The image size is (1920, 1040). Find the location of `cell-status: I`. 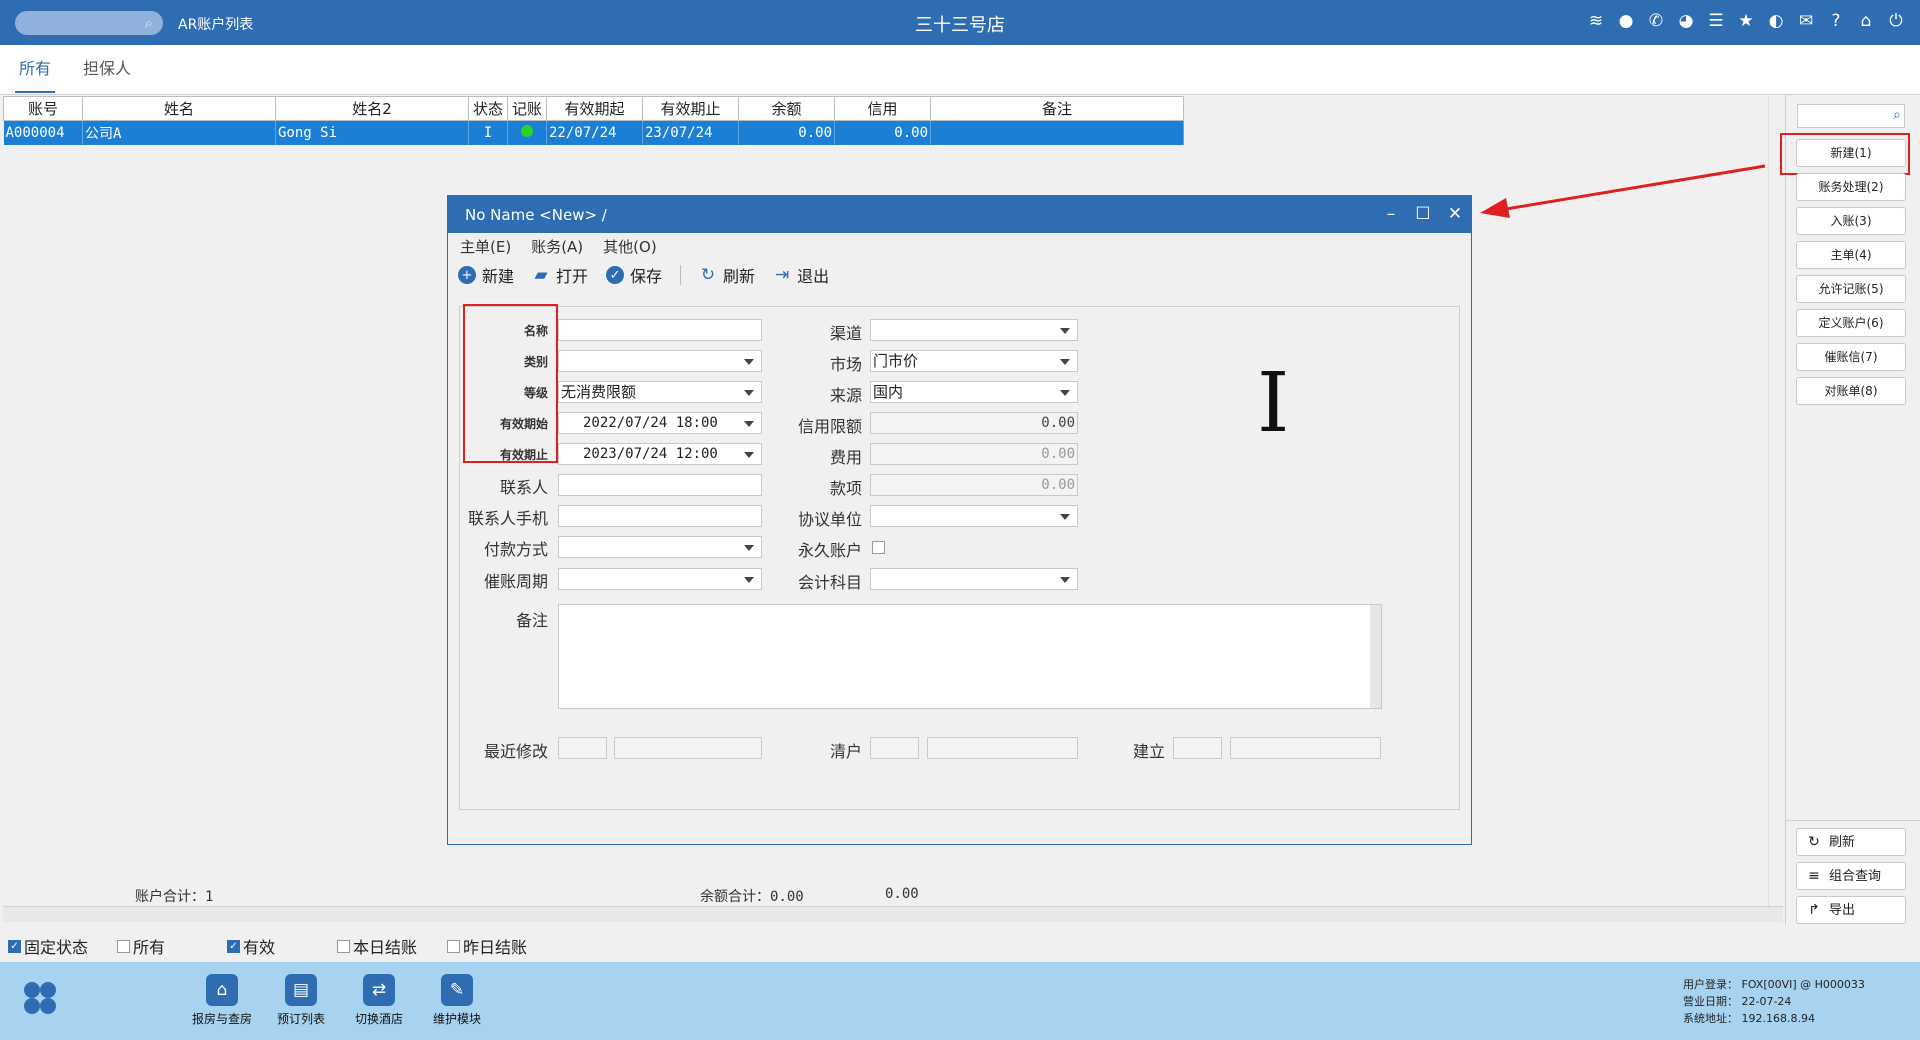

cell-status: I is located at coordinates (488, 132).